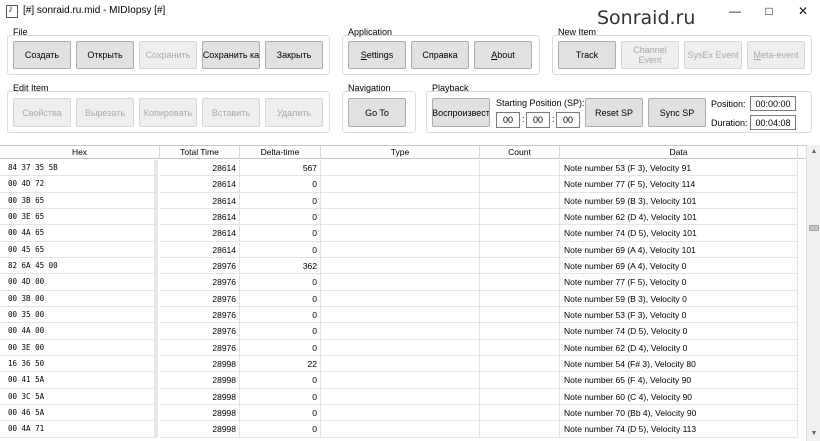 Image resolution: width=820 pixels, height=441 pixels. I want to click on new-channel-event-button: Channel Event, so click(650, 55).